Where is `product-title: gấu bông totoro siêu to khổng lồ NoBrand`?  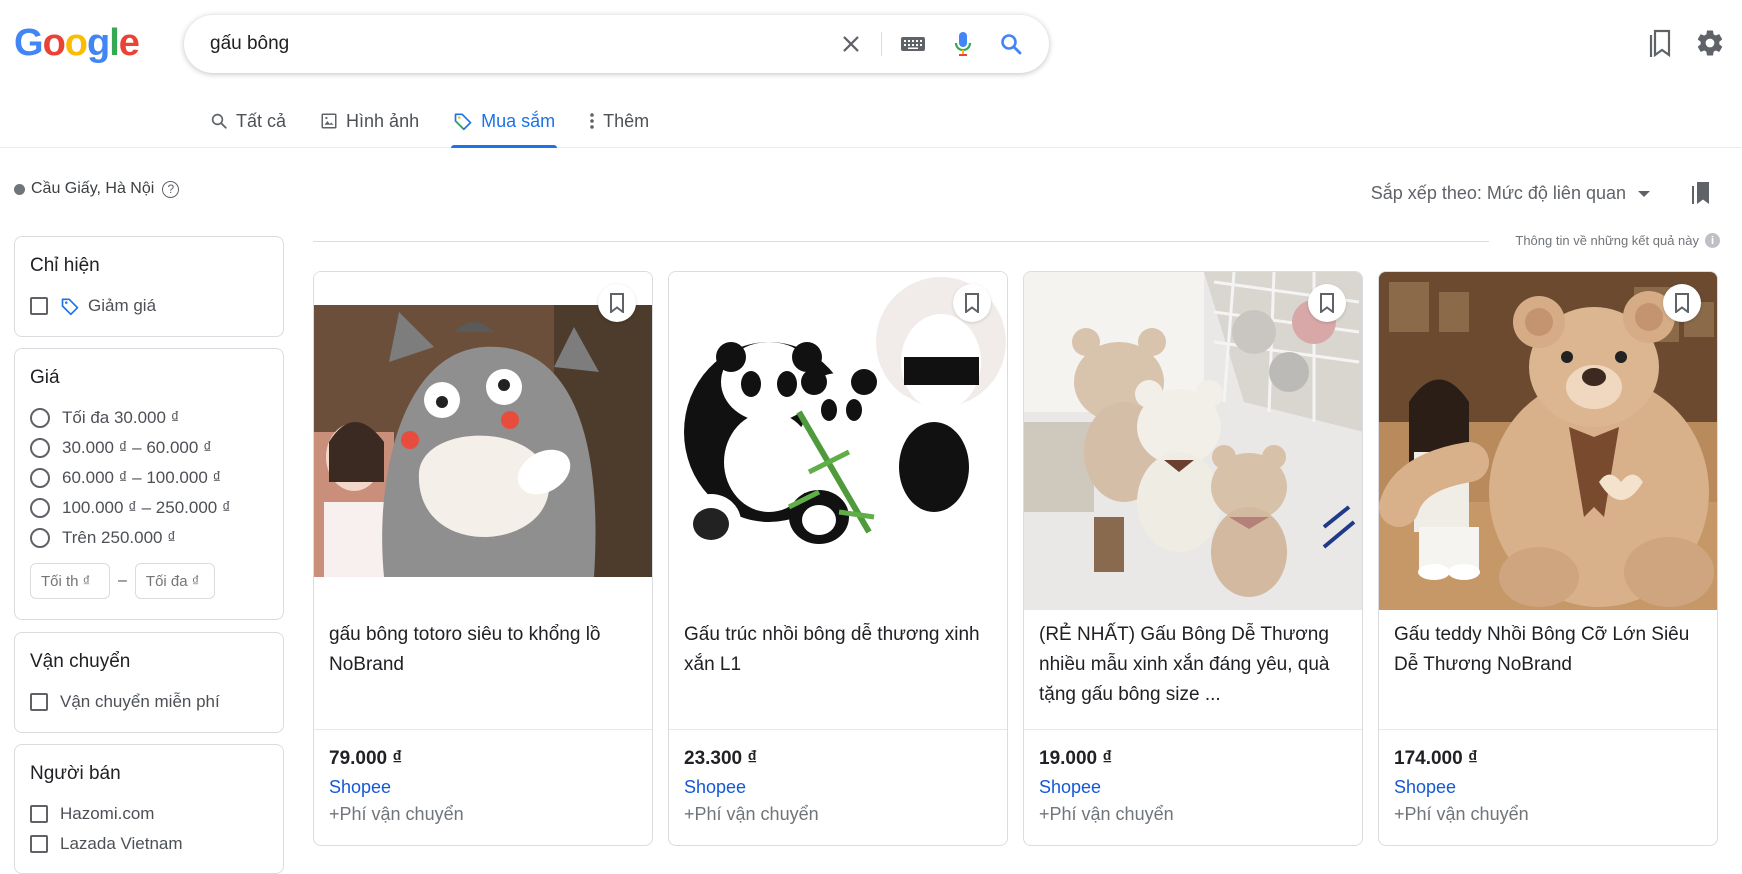 product-title: gấu bông totoro siêu to khổng lồ NoBrand is located at coordinates (484, 650).